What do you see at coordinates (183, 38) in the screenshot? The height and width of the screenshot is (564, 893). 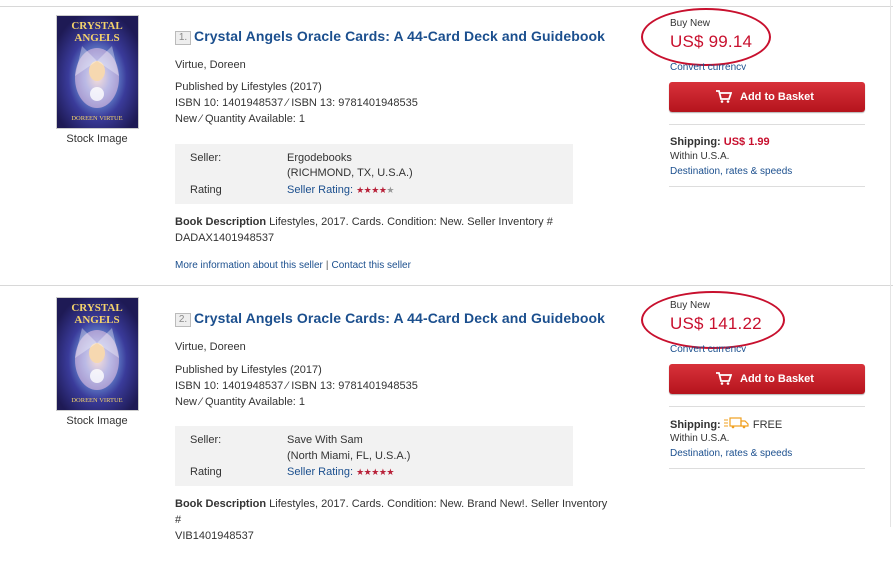 I see `result-number: 1.` at bounding box center [183, 38].